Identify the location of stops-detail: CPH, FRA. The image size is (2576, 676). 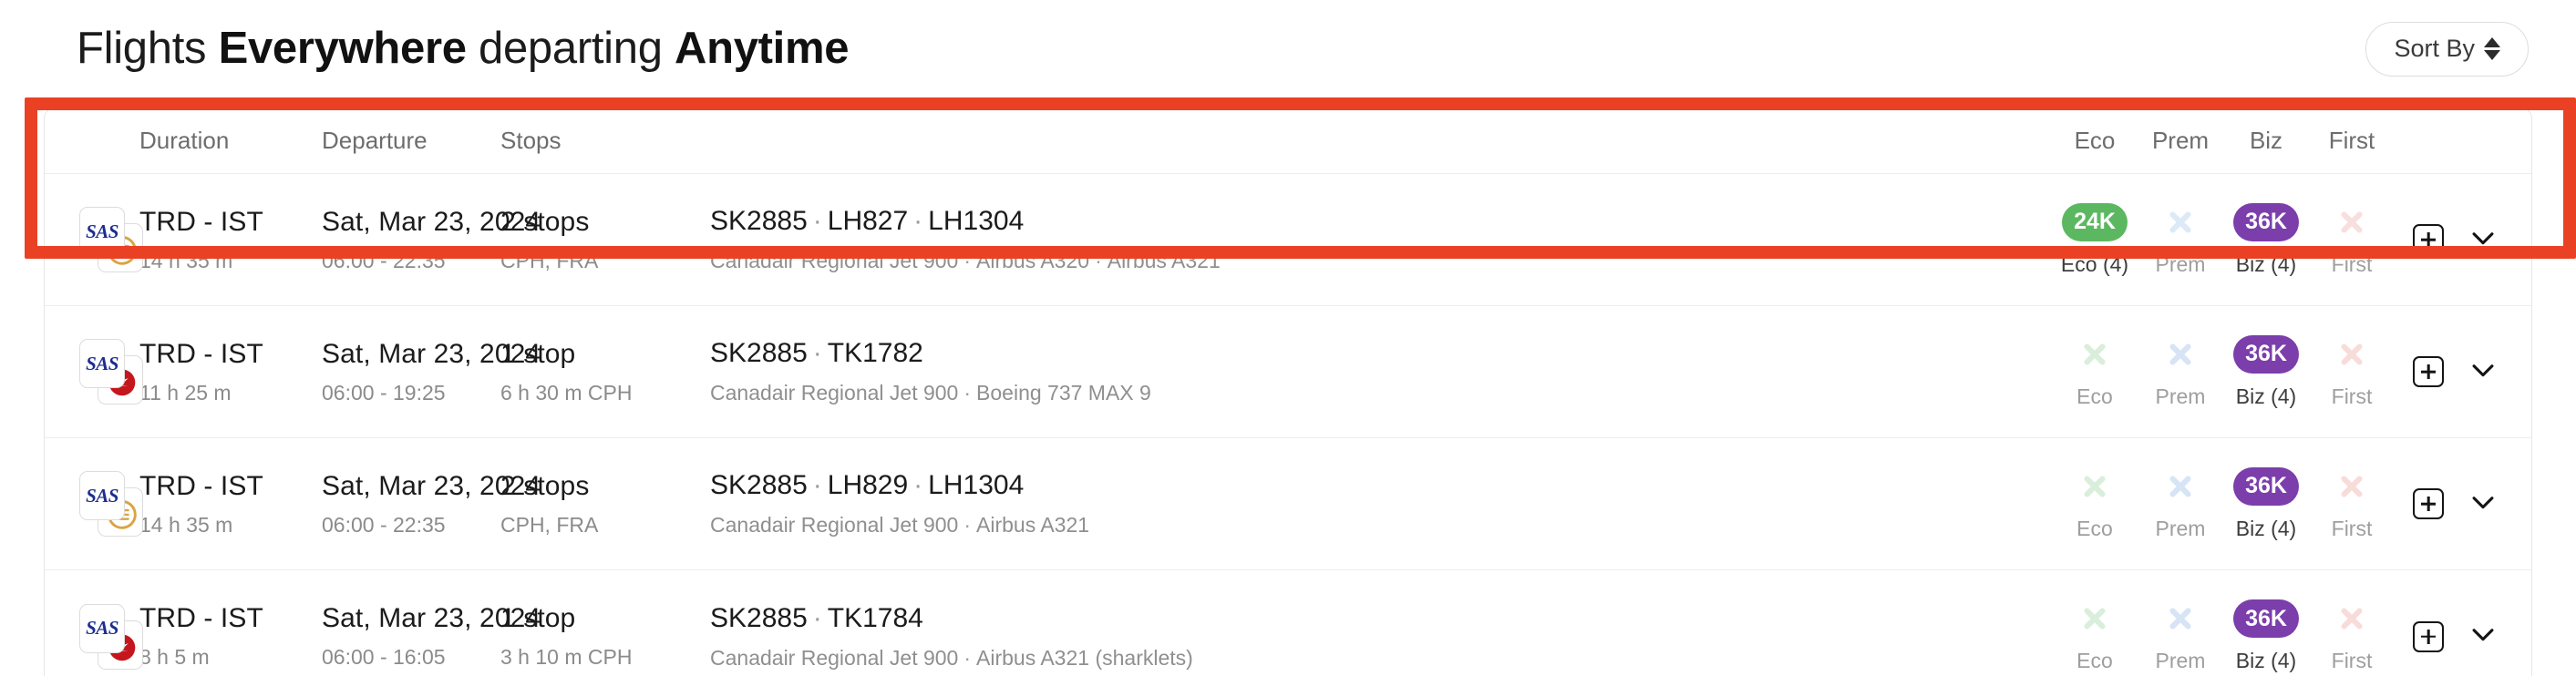
(549, 260).